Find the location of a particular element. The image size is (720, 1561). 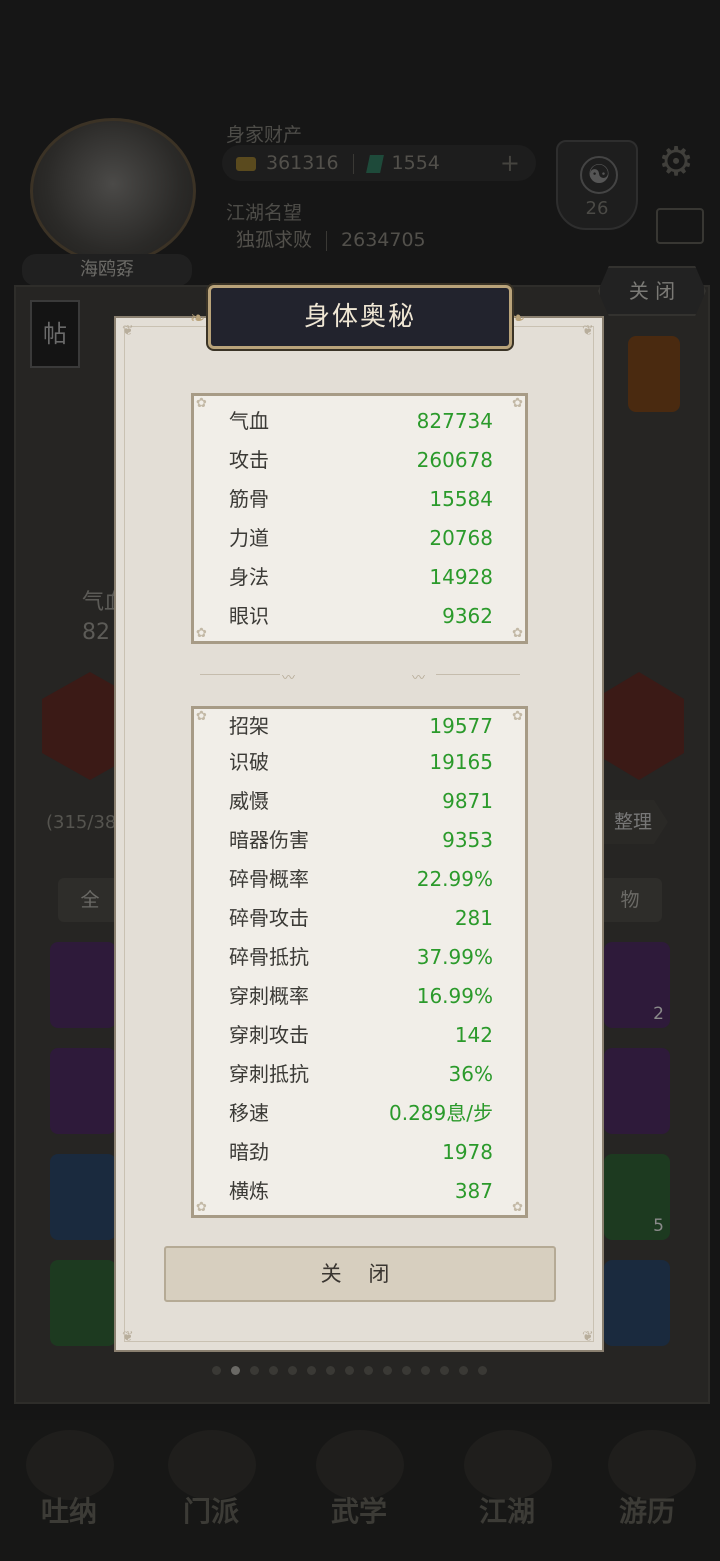

nav-jianghu: 江湖 is located at coordinates (507, 1510).